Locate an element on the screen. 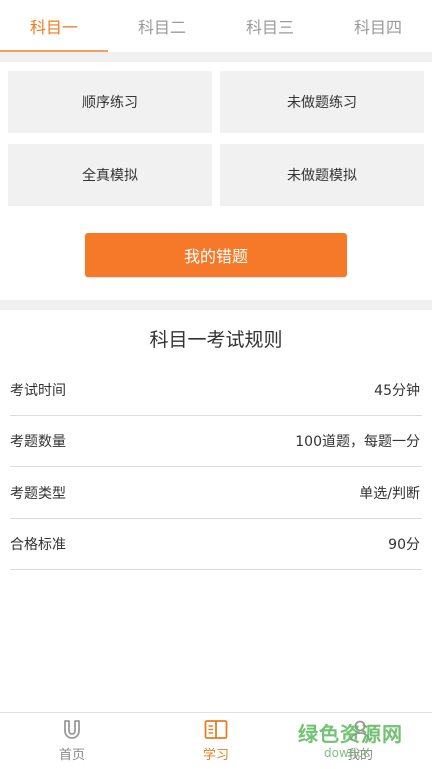 The width and height of the screenshot is (432, 769). rule-row-passing-score: 合格标准 90分 is located at coordinates (216, 544).